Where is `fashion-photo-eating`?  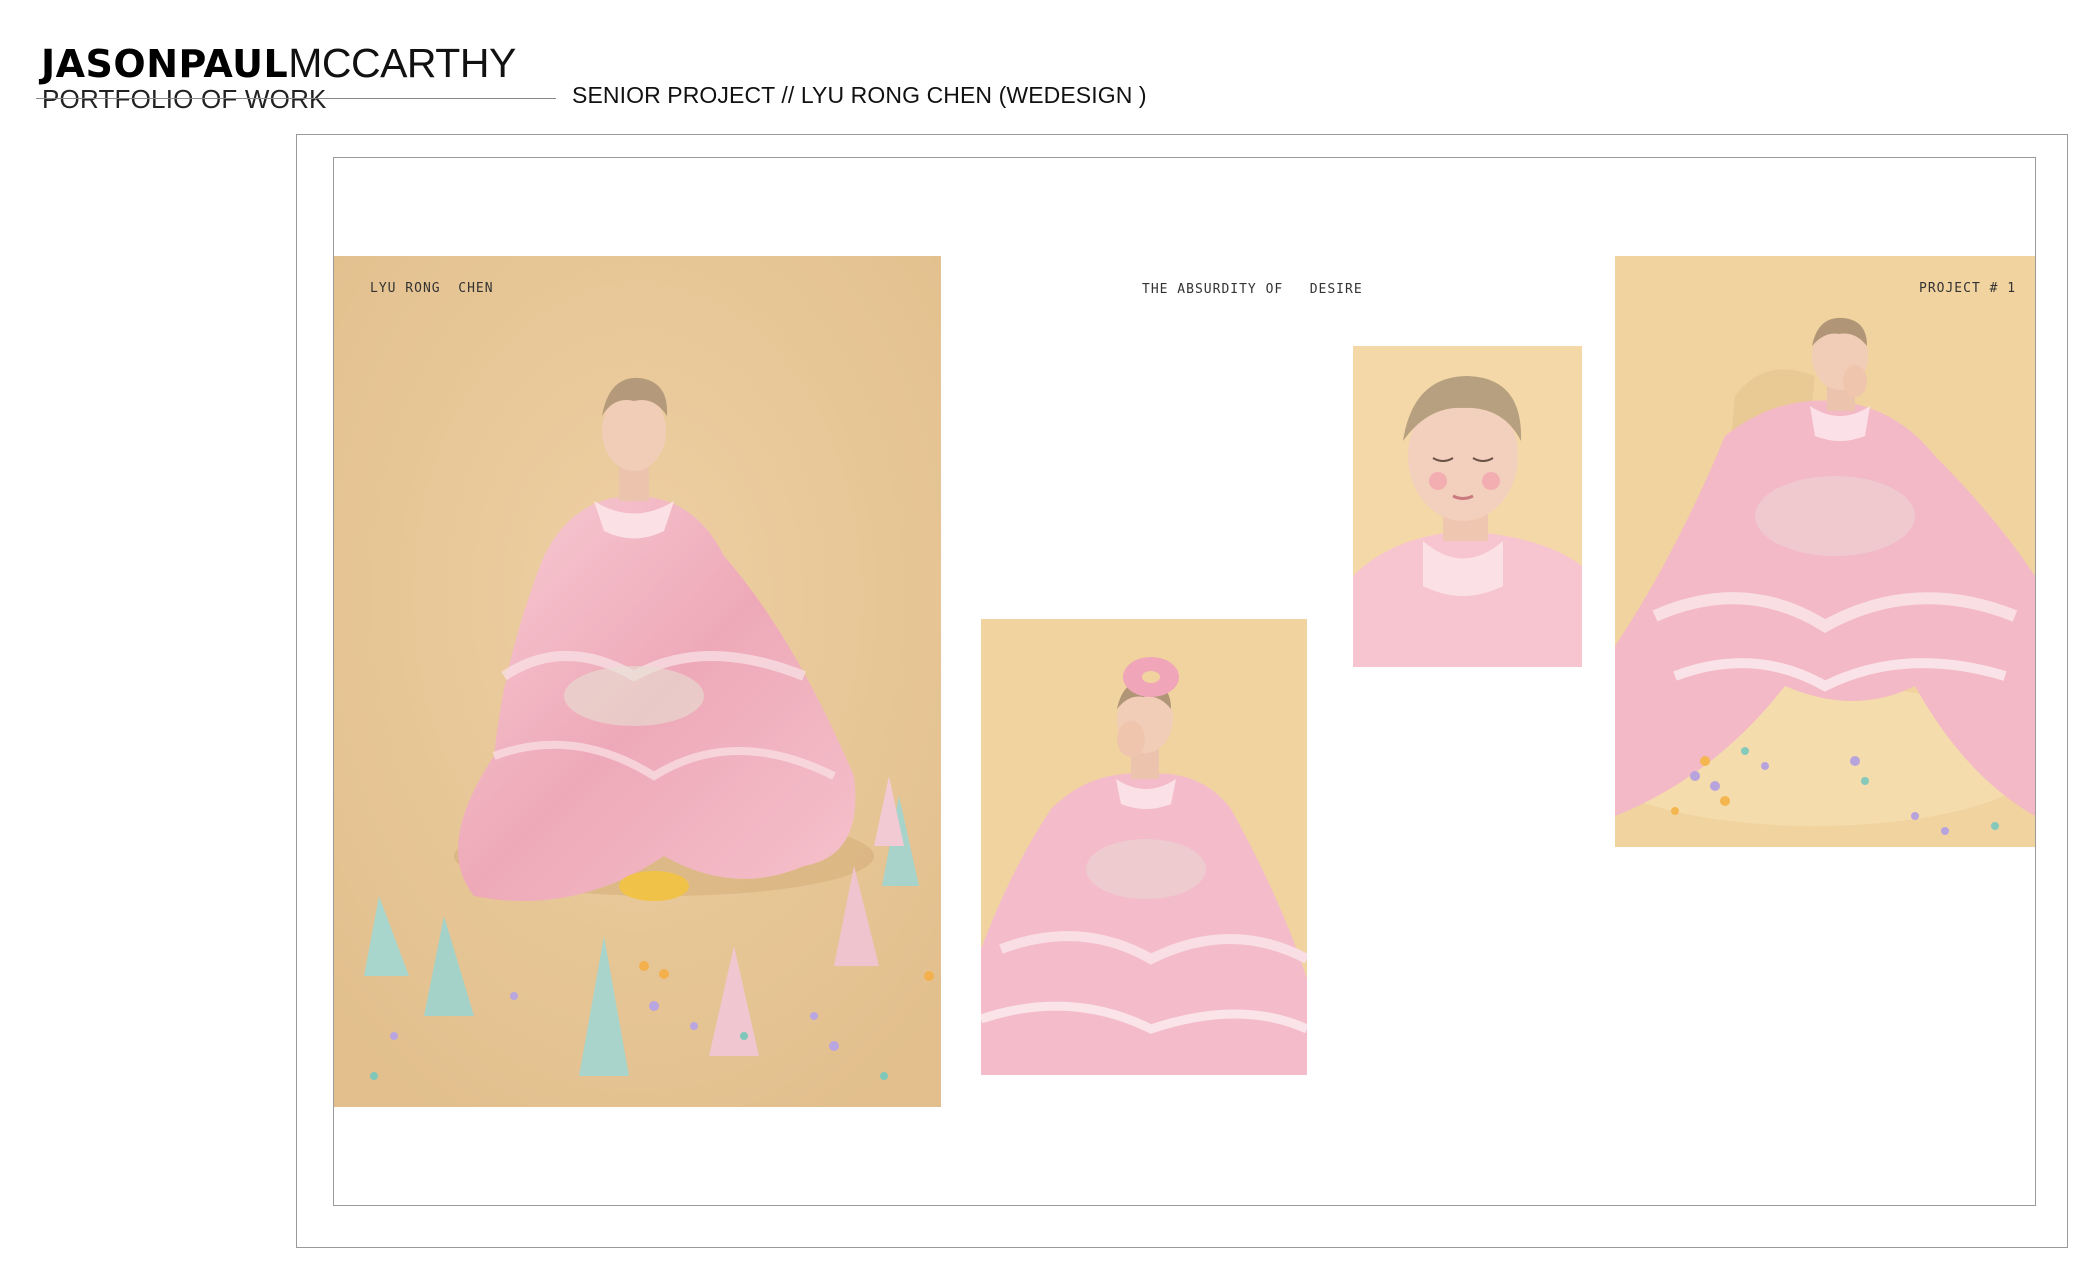 fashion-photo-eating is located at coordinates (1825, 551).